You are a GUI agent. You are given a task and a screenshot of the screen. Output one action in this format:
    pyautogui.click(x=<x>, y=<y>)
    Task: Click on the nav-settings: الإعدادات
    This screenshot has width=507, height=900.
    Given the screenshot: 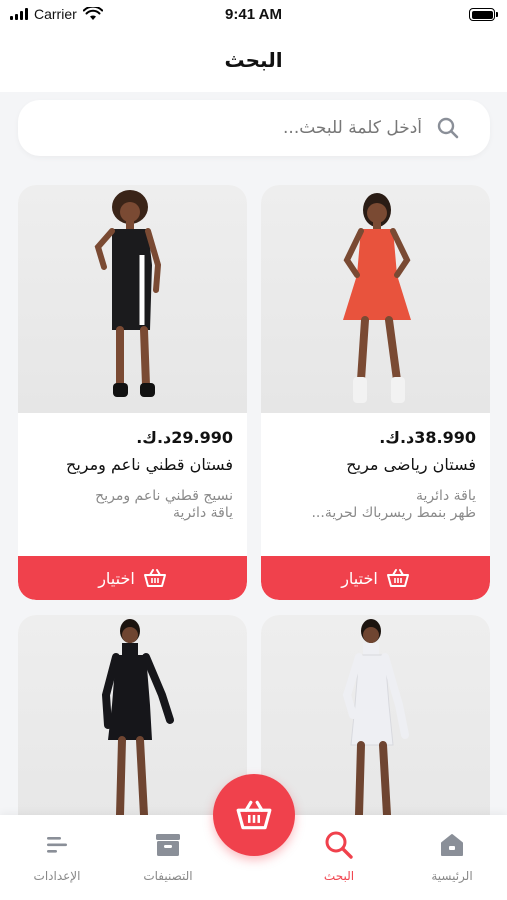 What is the action you would take?
    pyautogui.click(x=57, y=856)
    